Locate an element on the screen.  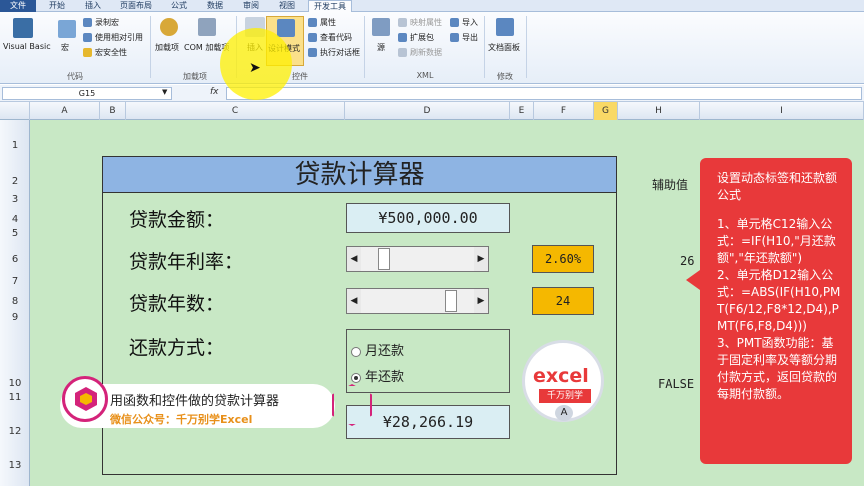
column-header: F is located at coordinates (564, 111).